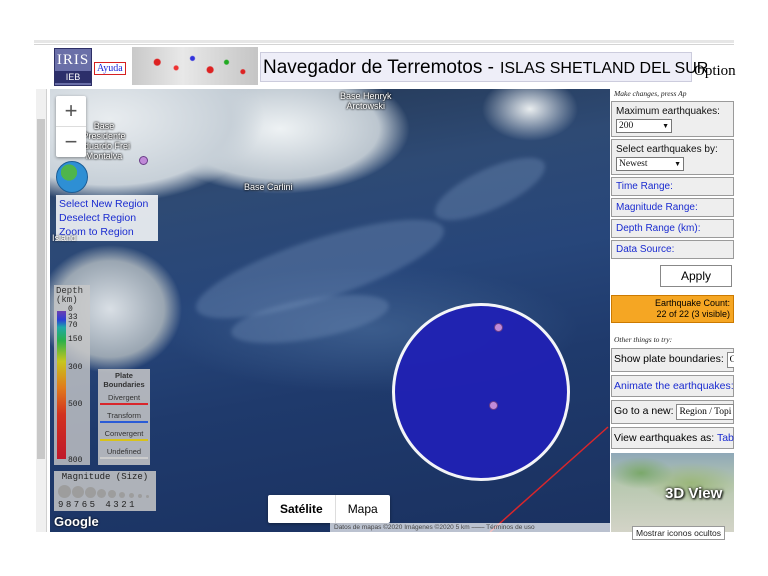 The width and height of the screenshot is (768, 576). What do you see at coordinates (679, 533) in the screenshot?
I see `hidden-icons-tooltip: Mostrar iconos ocultos` at bounding box center [679, 533].